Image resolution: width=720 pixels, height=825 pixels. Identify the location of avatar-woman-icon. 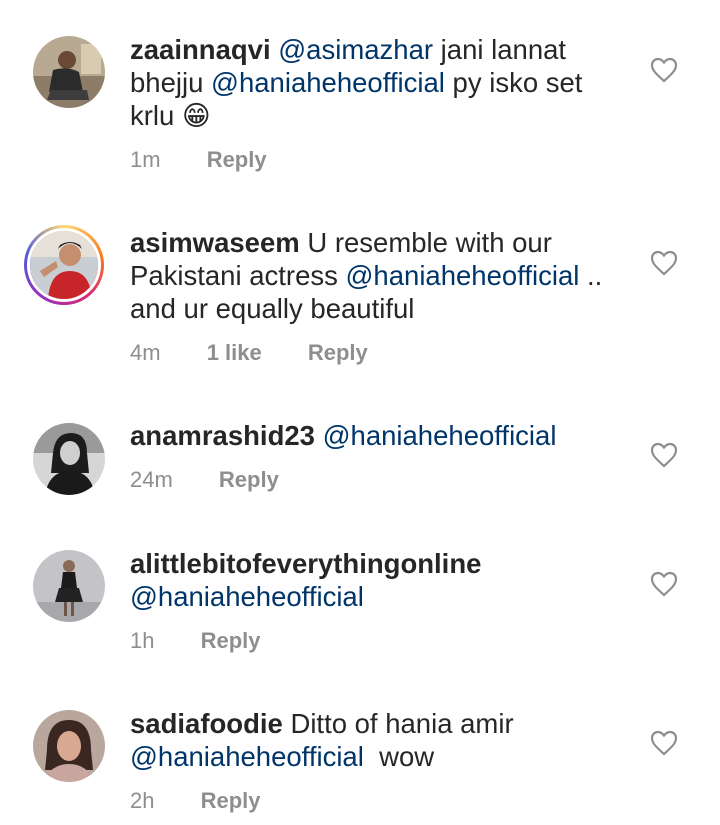
(69, 746).